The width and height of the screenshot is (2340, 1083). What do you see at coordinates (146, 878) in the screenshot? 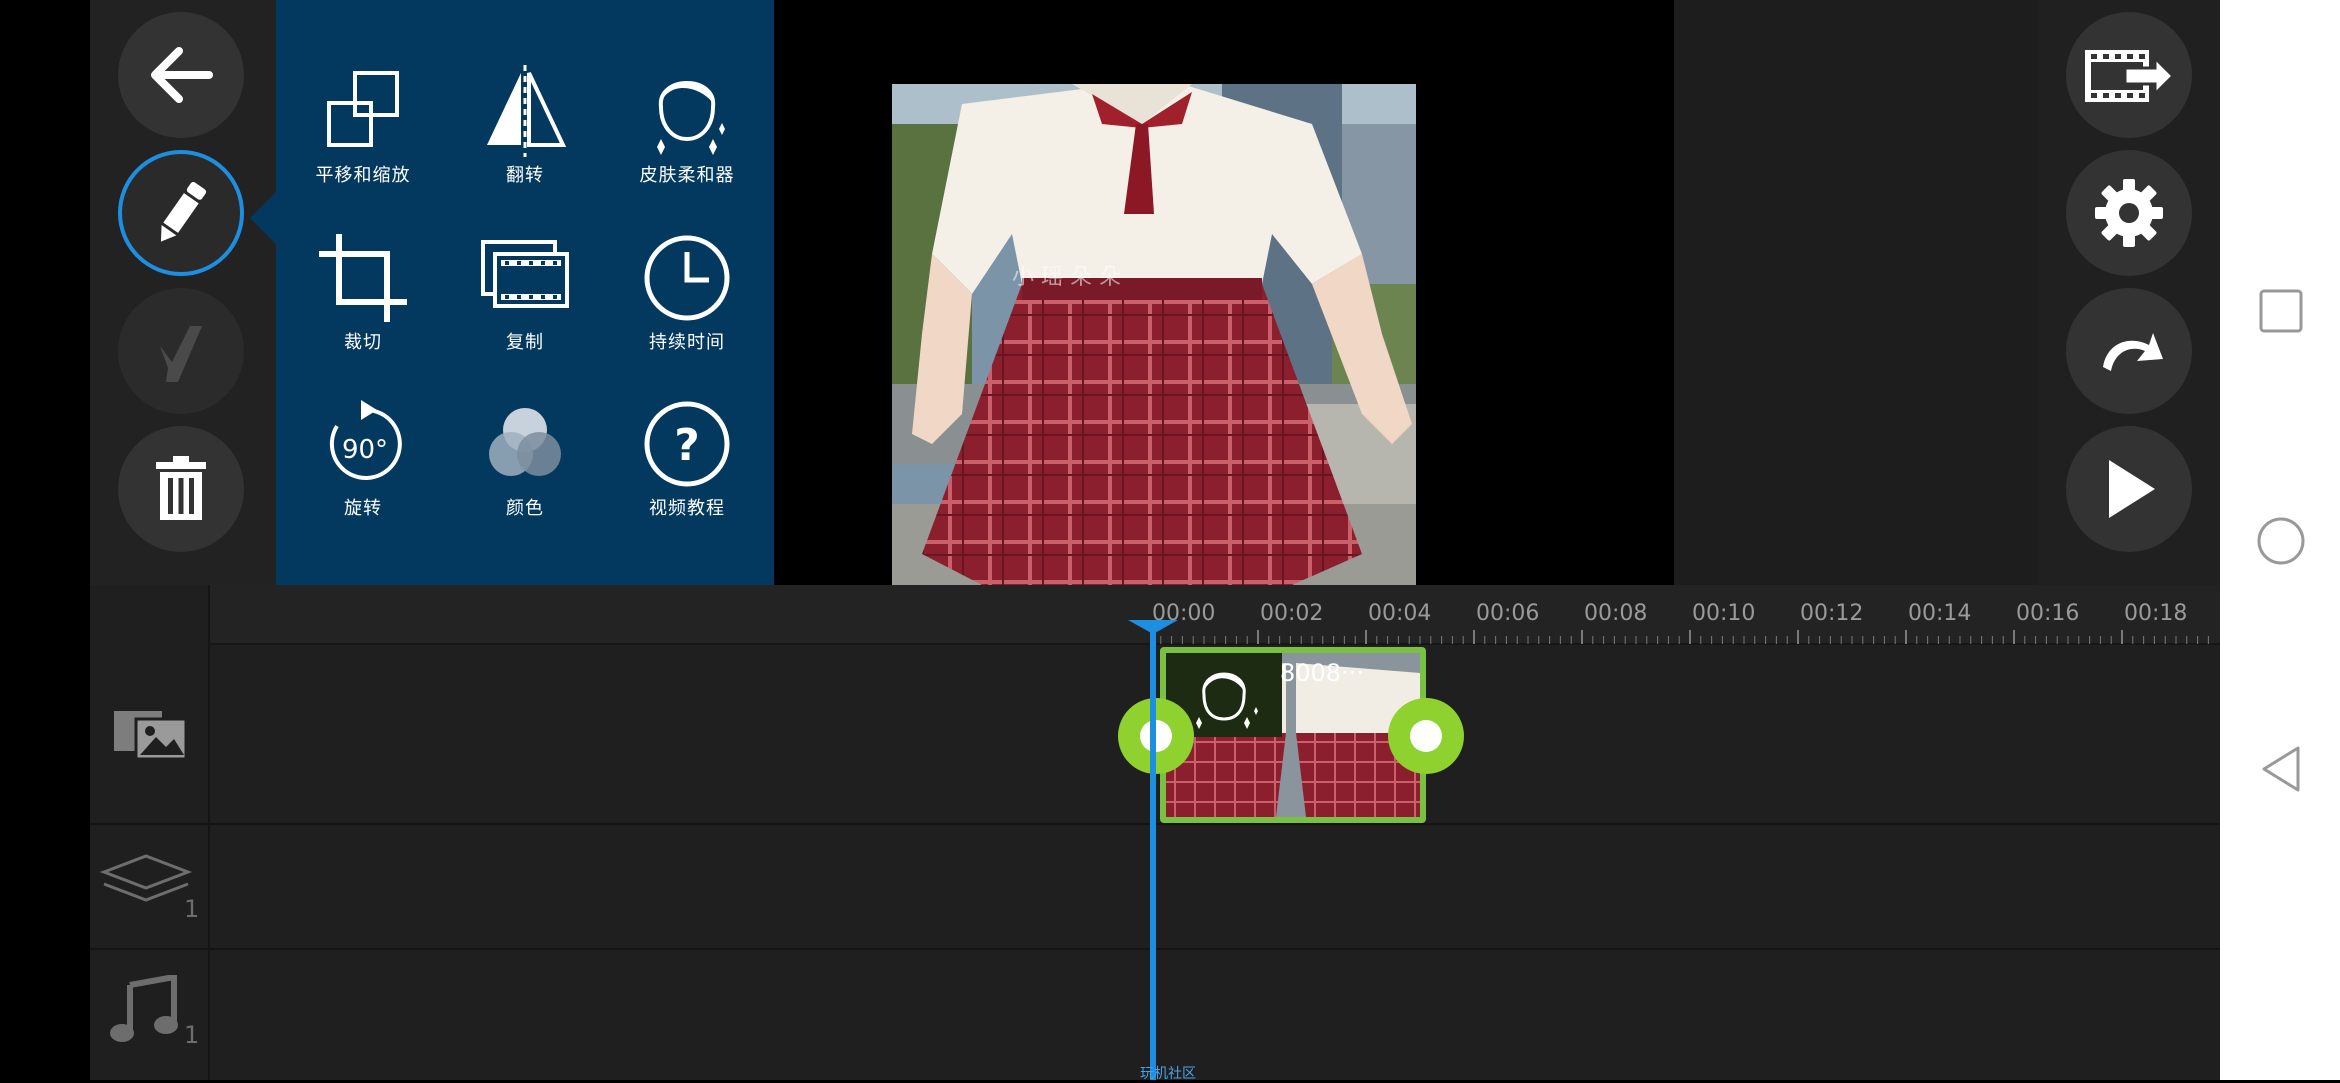
I see `layers-icon` at bounding box center [146, 878].